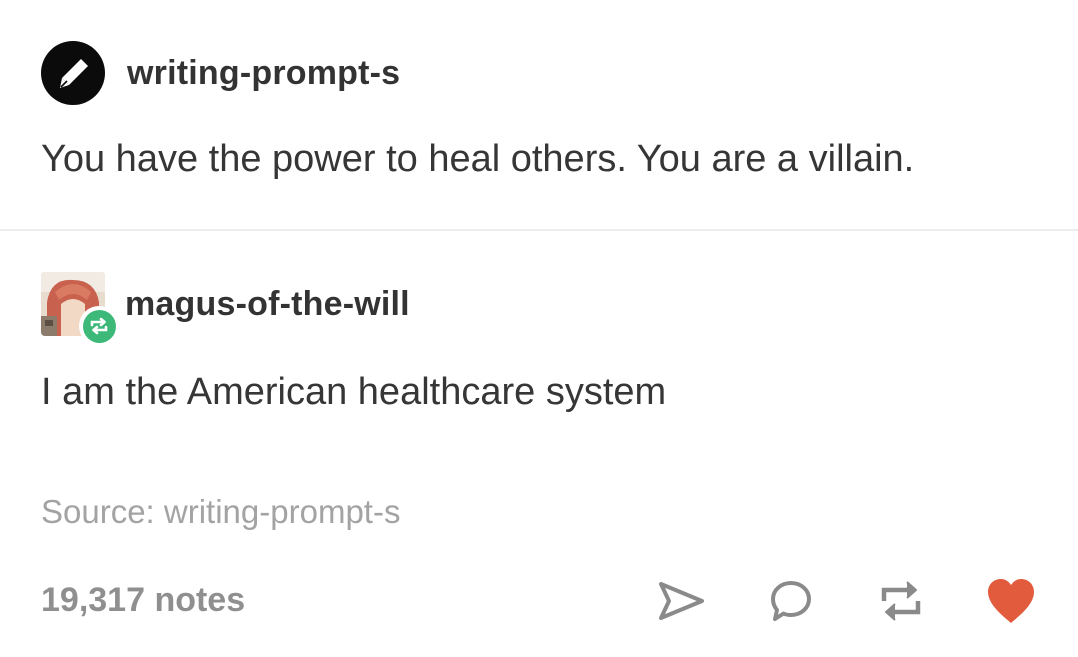  What do you see at coordinates (267, 304) in the screenshot?
I see `reblog-author-name: magus-of-the-will` at bounding box center [267, 304].